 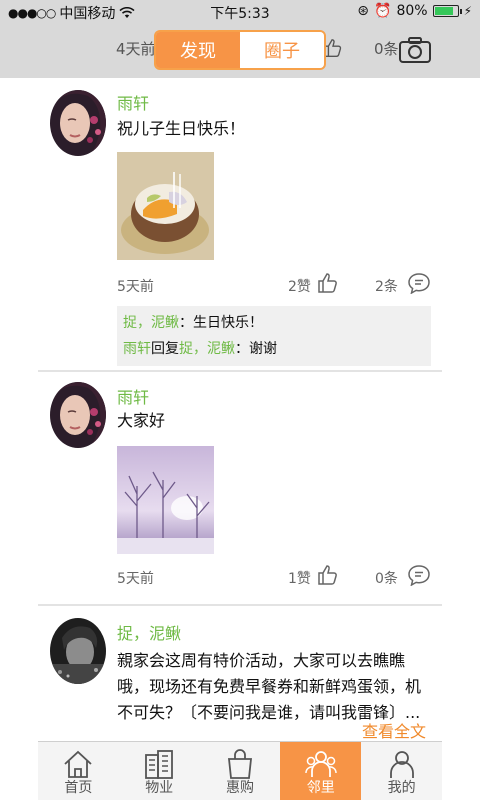 I want to click on cake-image, so click(x=165, y=206).